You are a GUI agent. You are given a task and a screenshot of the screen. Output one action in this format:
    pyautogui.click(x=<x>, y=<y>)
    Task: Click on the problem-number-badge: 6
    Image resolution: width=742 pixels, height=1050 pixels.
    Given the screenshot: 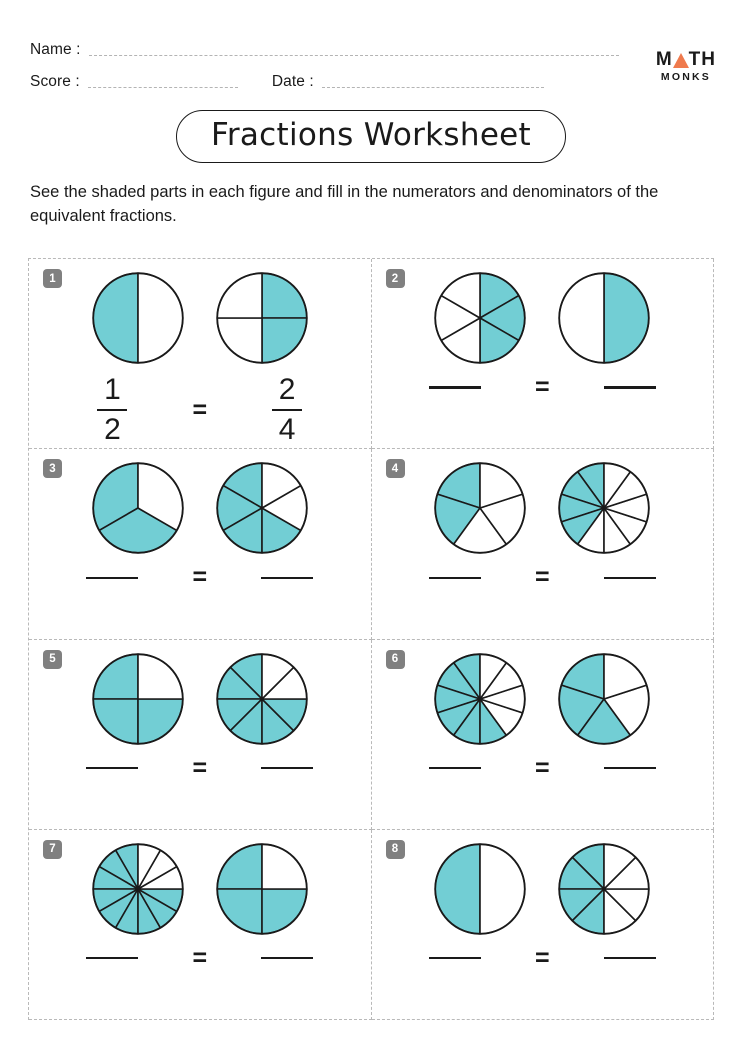 What is the action you would take?
    pyautogui.click(x=395, y=659)
    